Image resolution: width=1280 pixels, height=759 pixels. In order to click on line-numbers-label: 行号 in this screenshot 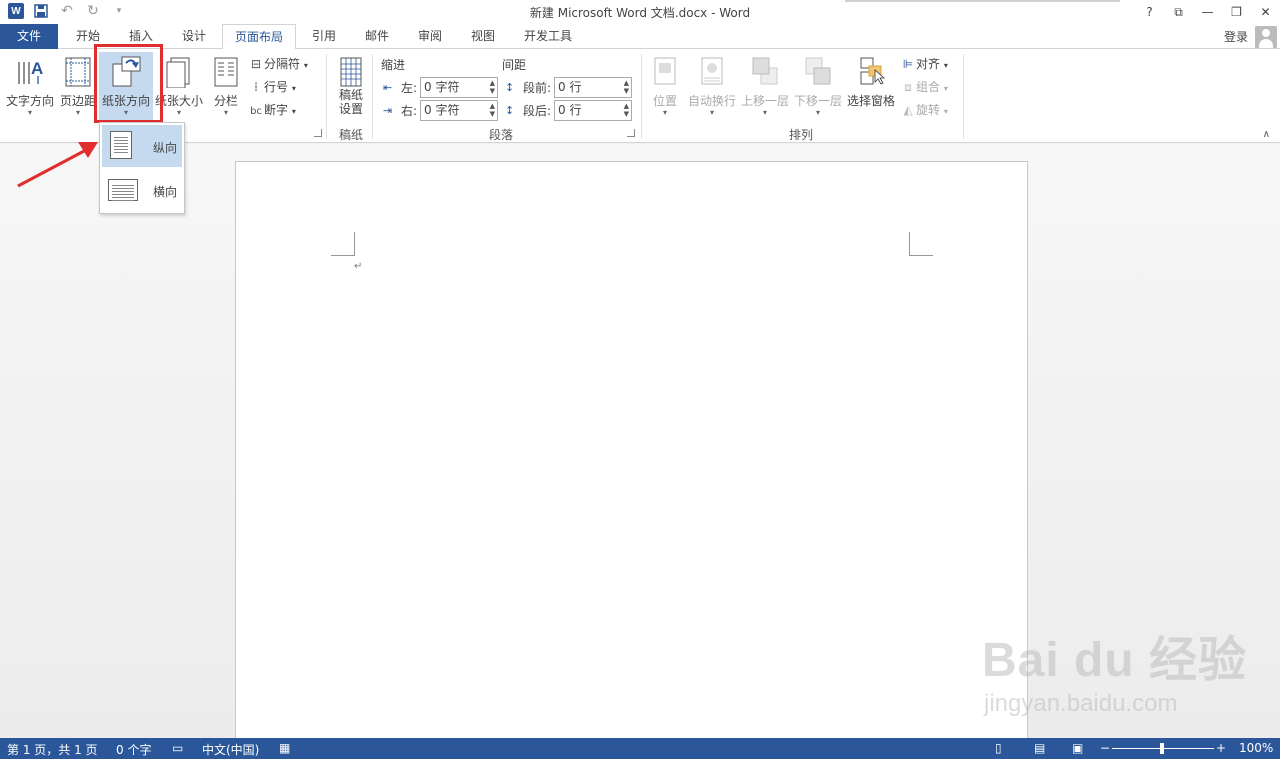, I will do `click(276, 87)`.